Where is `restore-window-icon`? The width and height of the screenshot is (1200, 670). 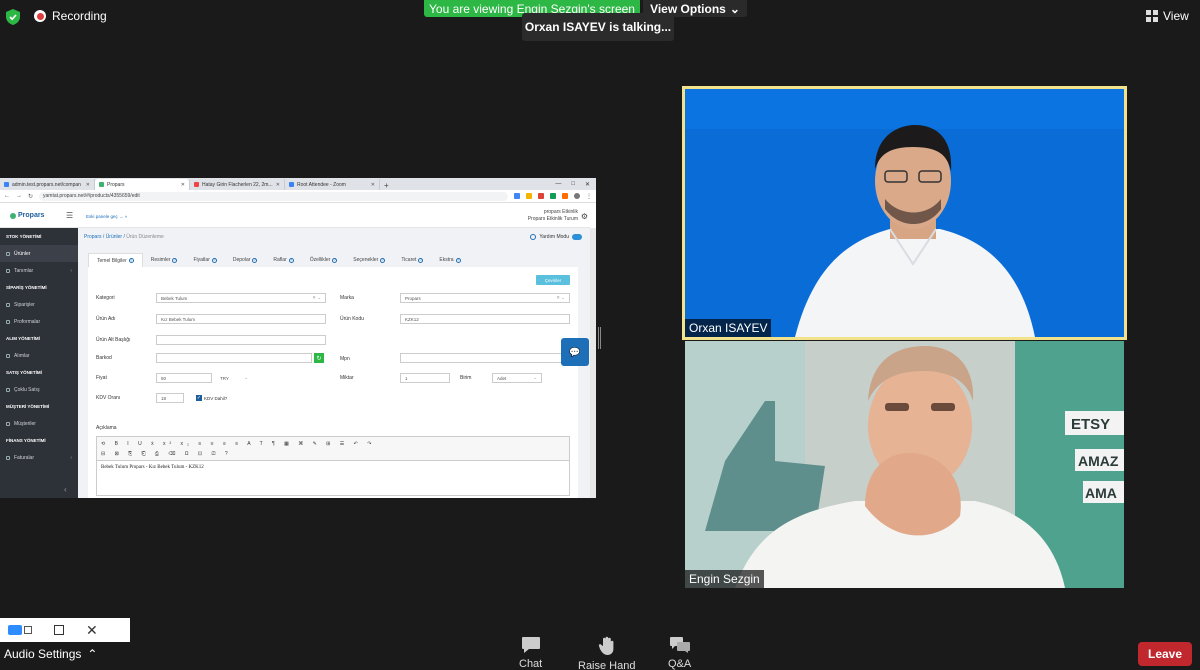
restore-window-icon is located at coordinates (59, 630).